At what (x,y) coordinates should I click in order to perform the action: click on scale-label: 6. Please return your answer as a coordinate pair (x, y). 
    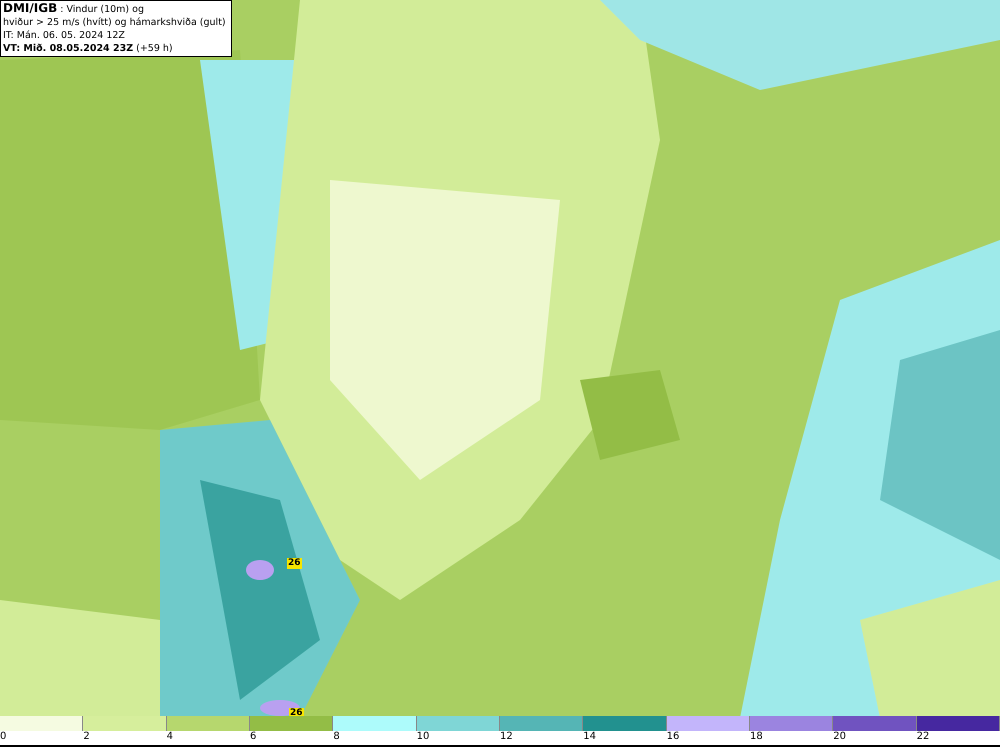
    Looking at the image, I should click on (253, 736).